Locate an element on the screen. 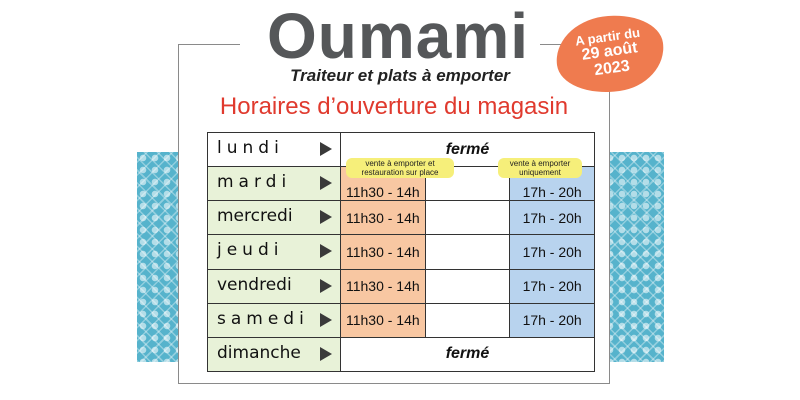 The height and width of the screenshot is (400, 800). day-cell: dimanche is located at coordinates (274, 354).